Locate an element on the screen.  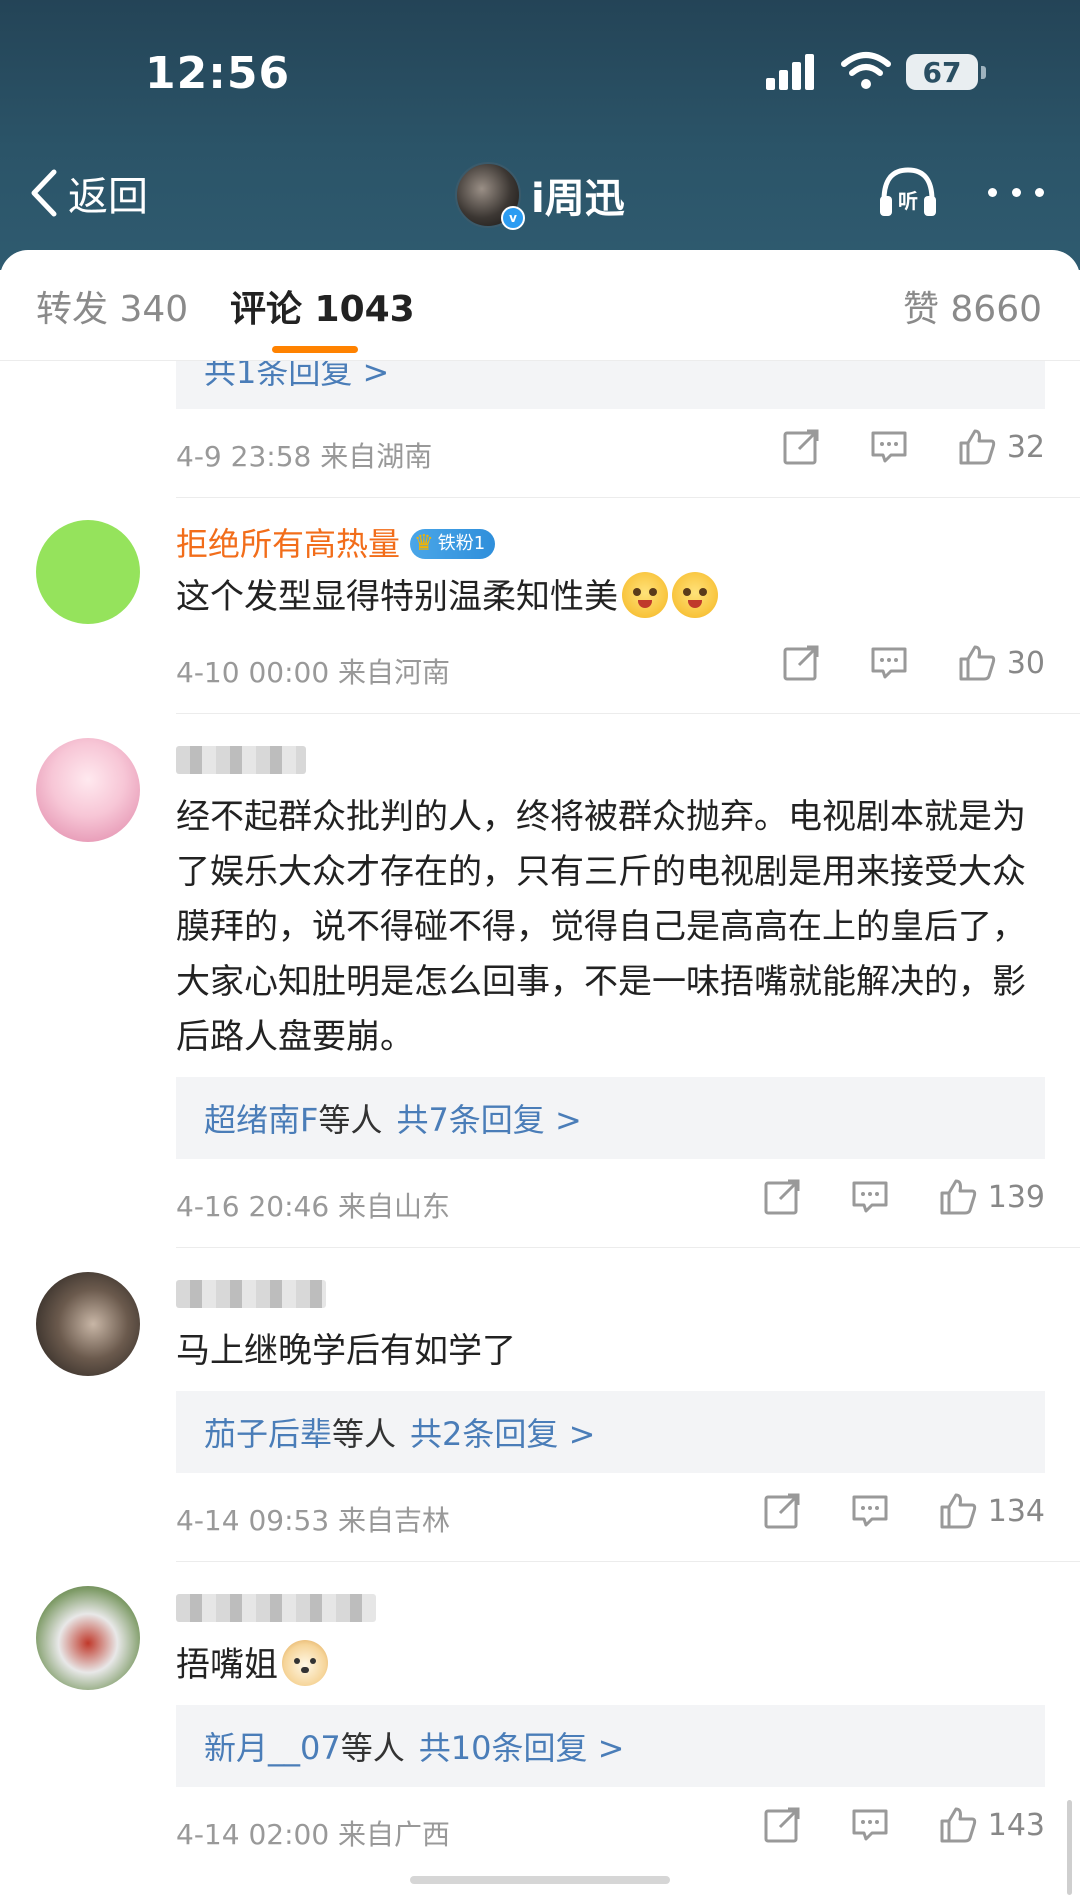
listen-icon: 听 is located at coordinates (908, 192).